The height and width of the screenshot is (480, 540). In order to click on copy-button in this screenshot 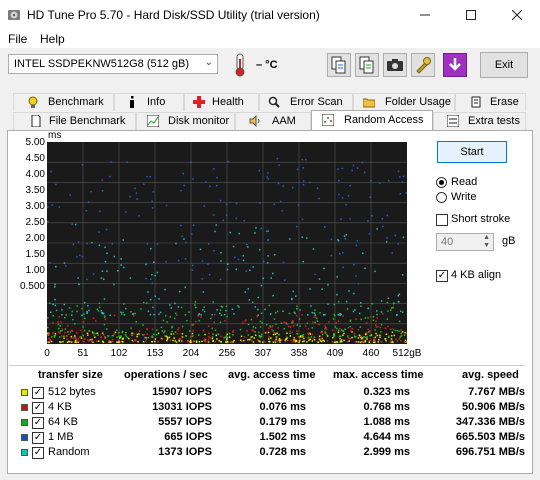, I will do `click(339, 65)`.